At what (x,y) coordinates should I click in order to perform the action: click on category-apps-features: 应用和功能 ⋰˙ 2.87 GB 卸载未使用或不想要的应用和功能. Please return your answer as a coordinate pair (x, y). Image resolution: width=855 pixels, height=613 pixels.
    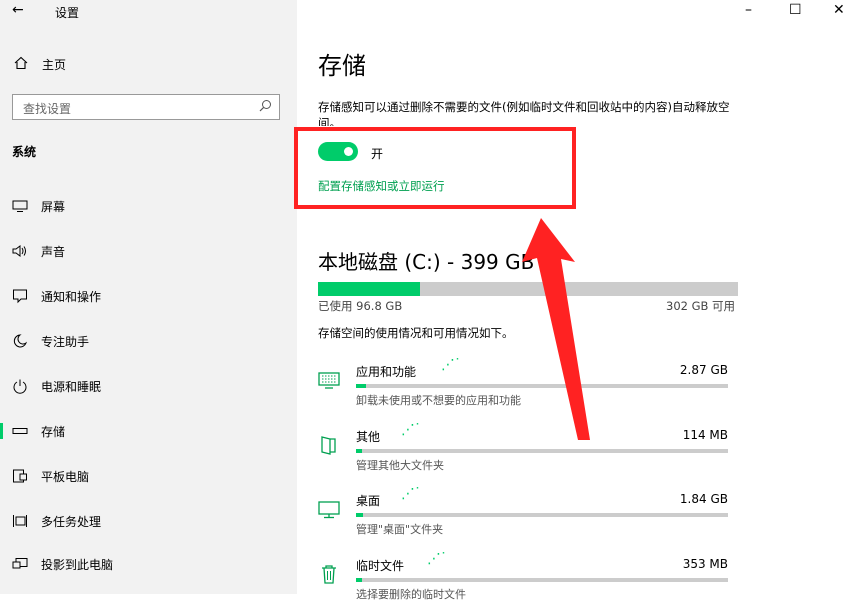
    Looking at the image, I should click on (523, 388).